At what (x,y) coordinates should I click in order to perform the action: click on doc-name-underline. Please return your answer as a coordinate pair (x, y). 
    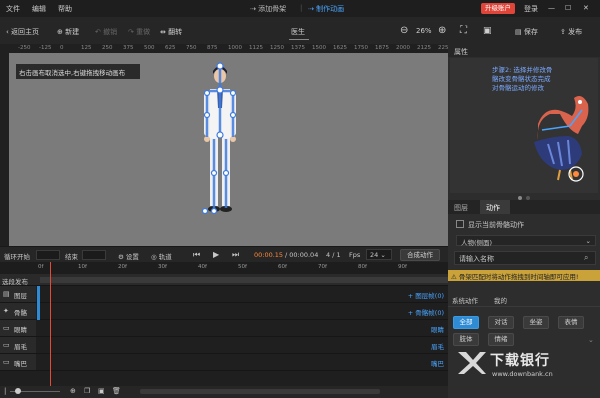
    Looking at the image, I should click on (299, 39).